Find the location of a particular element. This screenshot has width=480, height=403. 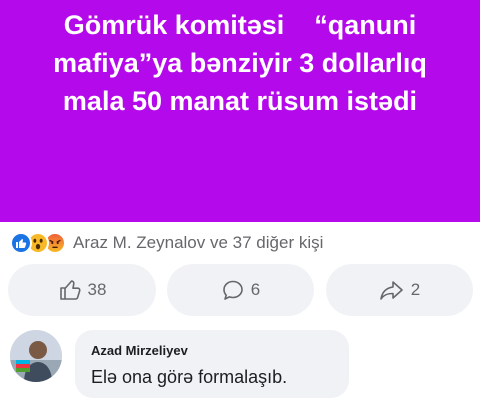

share-icon is located at coordinates (391, 290).